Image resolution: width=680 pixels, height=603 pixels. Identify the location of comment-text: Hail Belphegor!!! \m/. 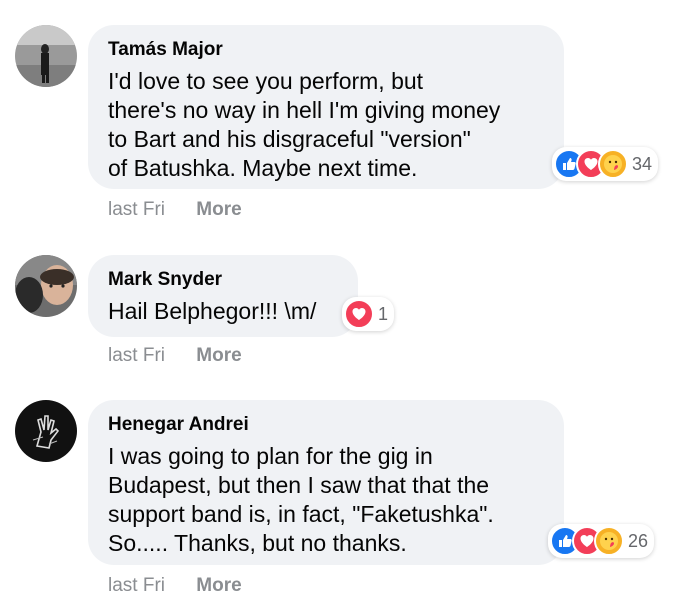
(212, 311).